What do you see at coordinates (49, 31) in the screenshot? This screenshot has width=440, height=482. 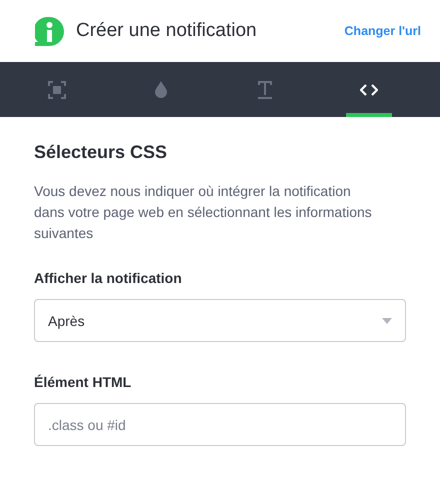 I see `logo-icon` at bounding box center [49, 31].